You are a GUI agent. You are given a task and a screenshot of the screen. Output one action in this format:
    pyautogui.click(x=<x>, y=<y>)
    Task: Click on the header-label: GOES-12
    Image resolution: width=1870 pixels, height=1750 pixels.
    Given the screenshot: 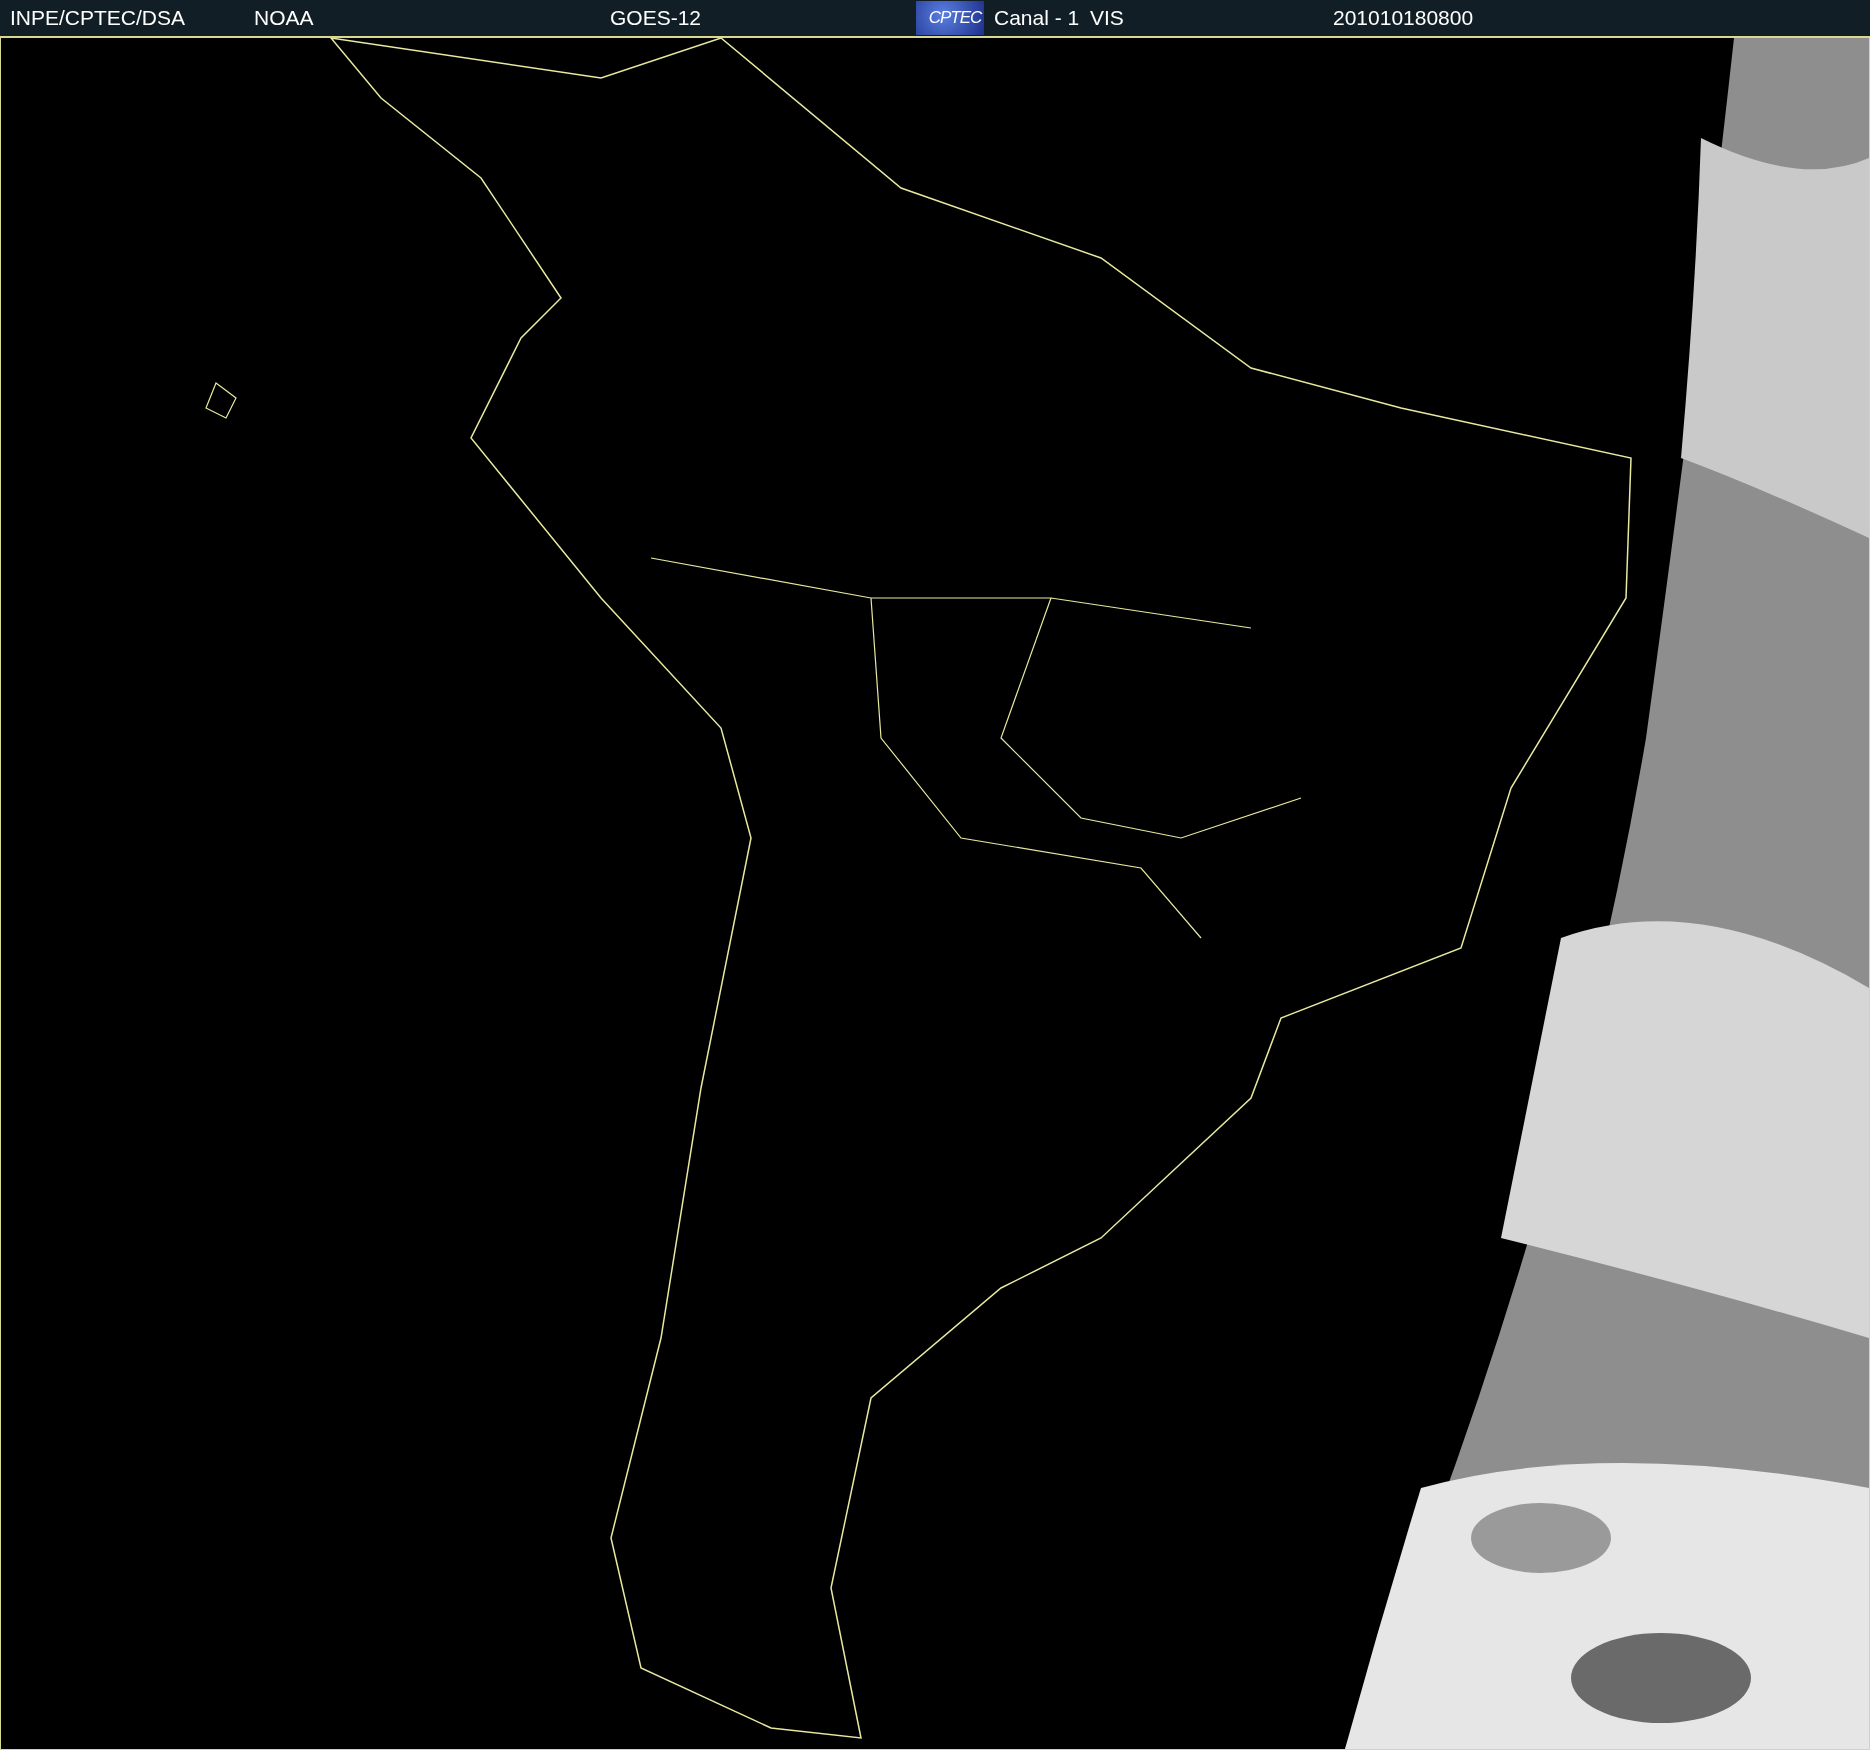 What is the action you would take?
    pyautogui.click(x=656, y=18)
    